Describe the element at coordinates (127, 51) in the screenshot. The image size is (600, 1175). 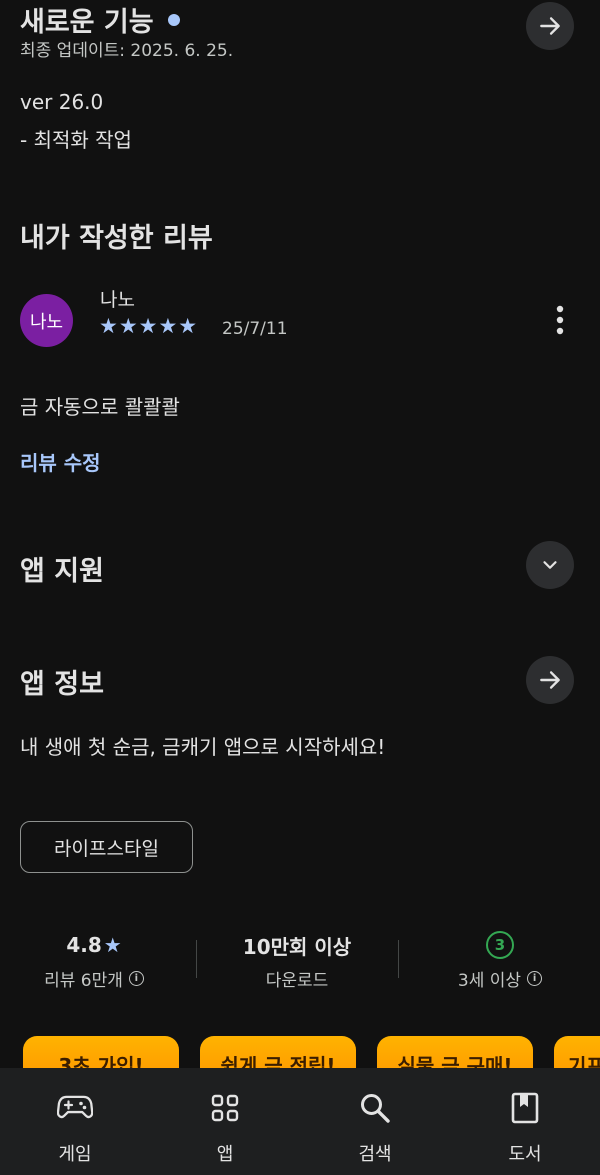
I see `last-updated: 최종 업데이트: 2025. 6. 25.` at that location.